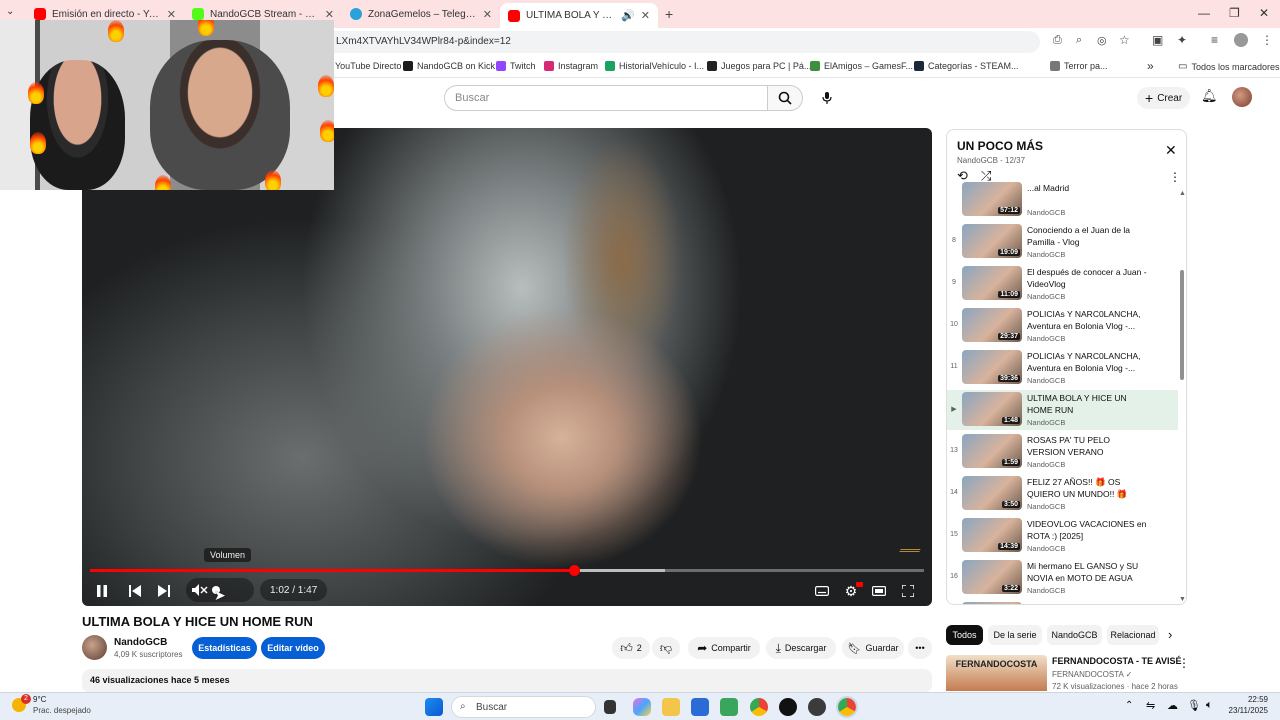  I want to click on recommended-menu-icon: ⋮, so click(1184, 663).